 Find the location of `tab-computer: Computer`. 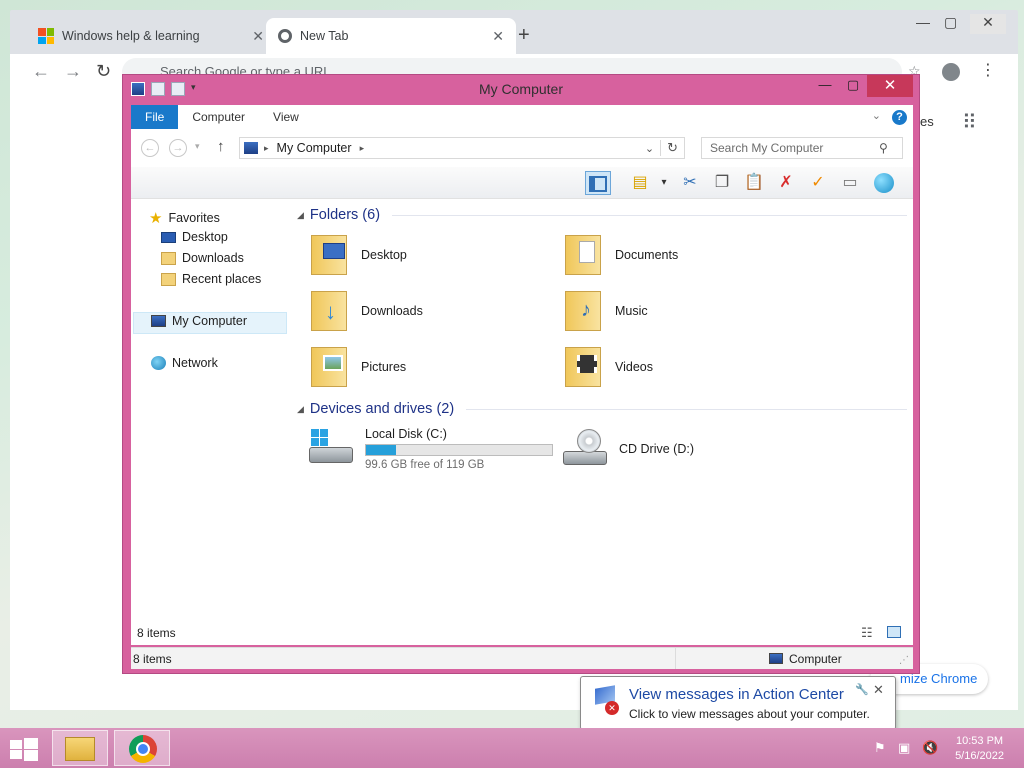

tab-computer: Computer is located at coordinates (218, 117).